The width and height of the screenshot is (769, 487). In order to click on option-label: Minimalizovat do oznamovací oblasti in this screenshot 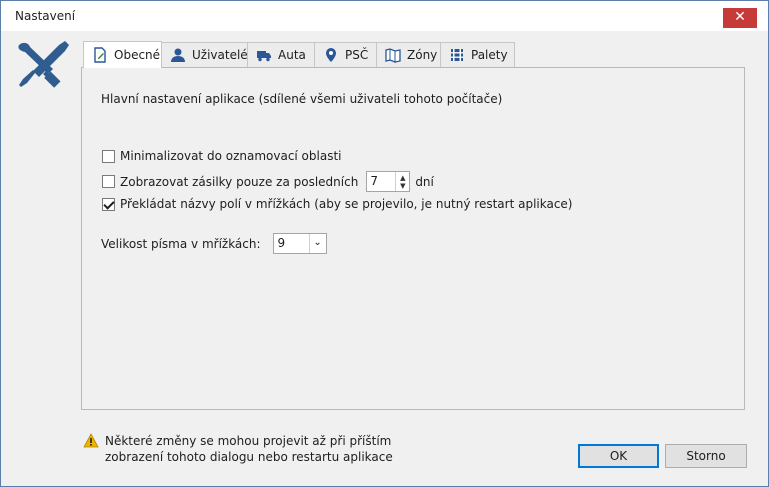, I will do `click(231, 156)`.